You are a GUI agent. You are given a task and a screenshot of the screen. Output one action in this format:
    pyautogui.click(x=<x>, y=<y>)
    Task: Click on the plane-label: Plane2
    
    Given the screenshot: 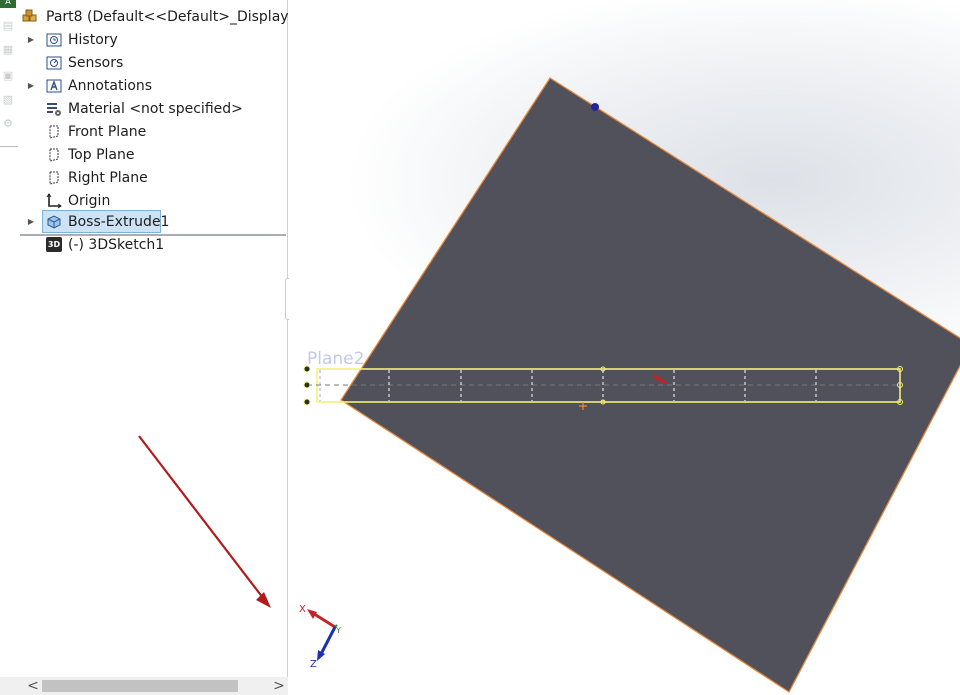 What is the action you would take?
    pyautogui.click(x=335, y=359)
    